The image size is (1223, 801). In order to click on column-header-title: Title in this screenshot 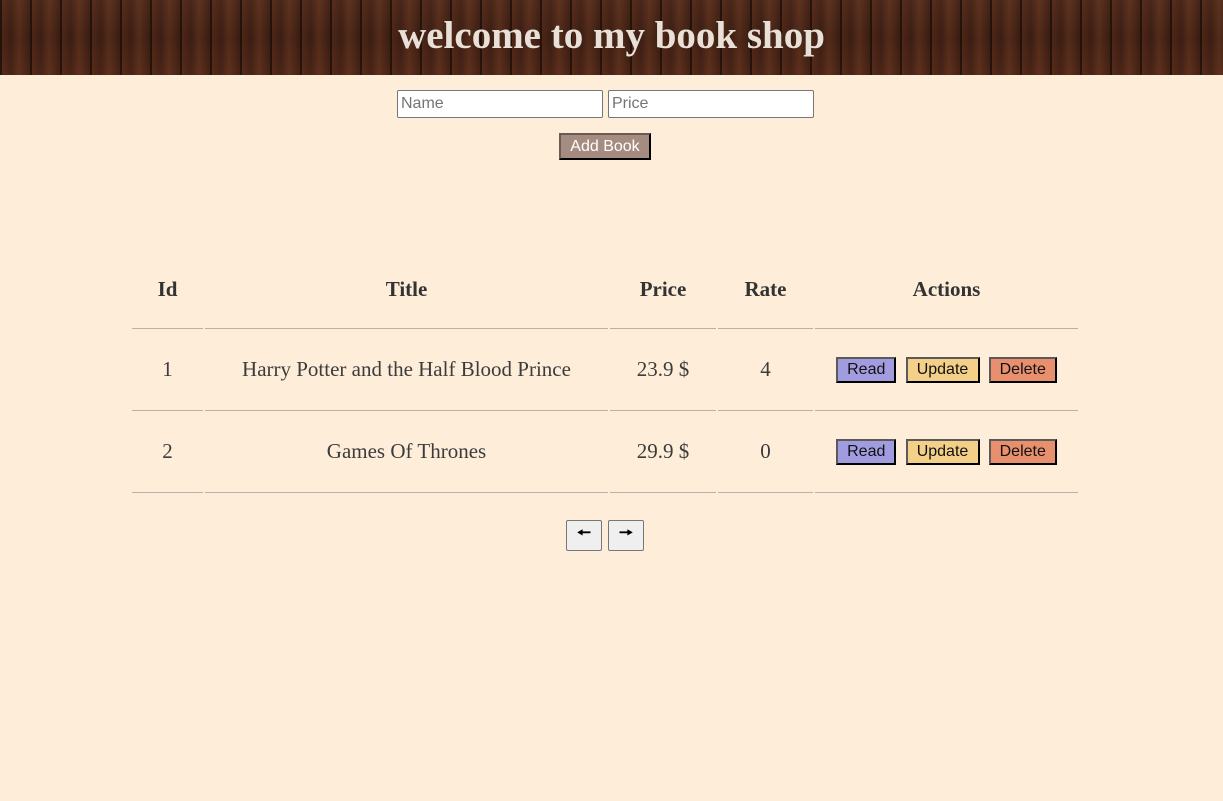, I will do `click(406, 289)`.